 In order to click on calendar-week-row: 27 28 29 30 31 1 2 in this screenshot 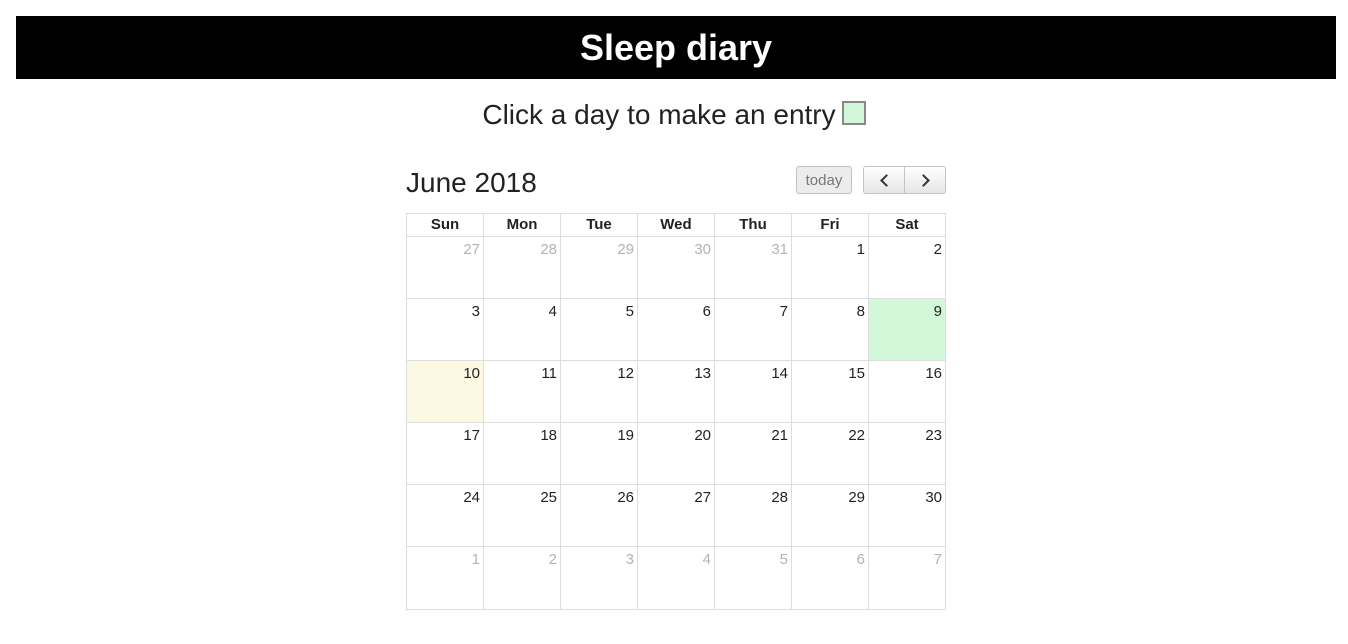, I will do `click(676, 268)`.